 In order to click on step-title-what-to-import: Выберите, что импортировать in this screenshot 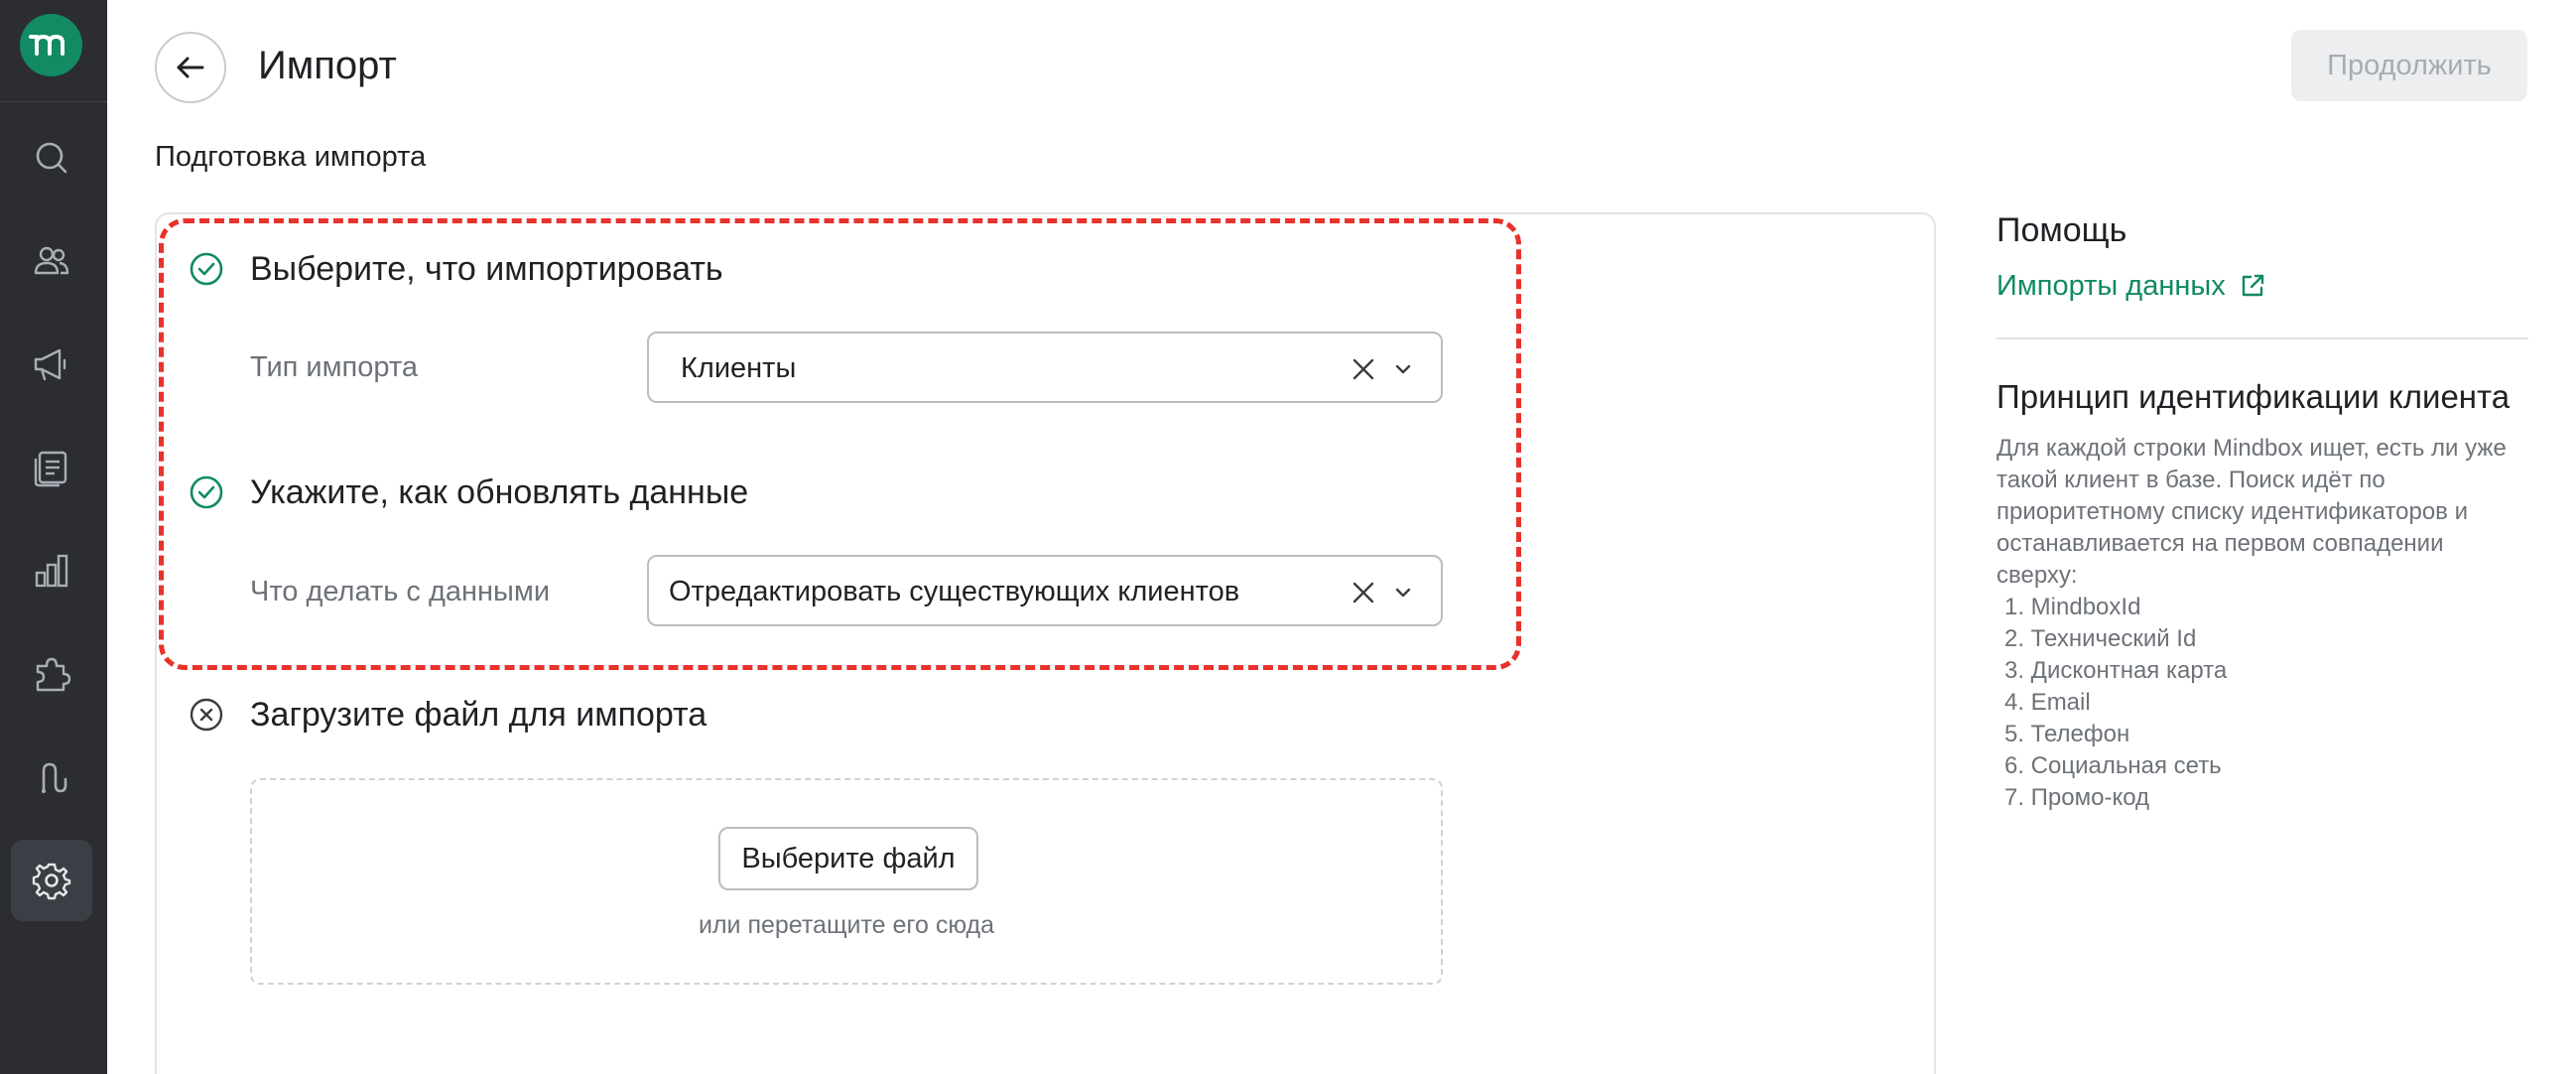, I will do `click(487, 269)`.